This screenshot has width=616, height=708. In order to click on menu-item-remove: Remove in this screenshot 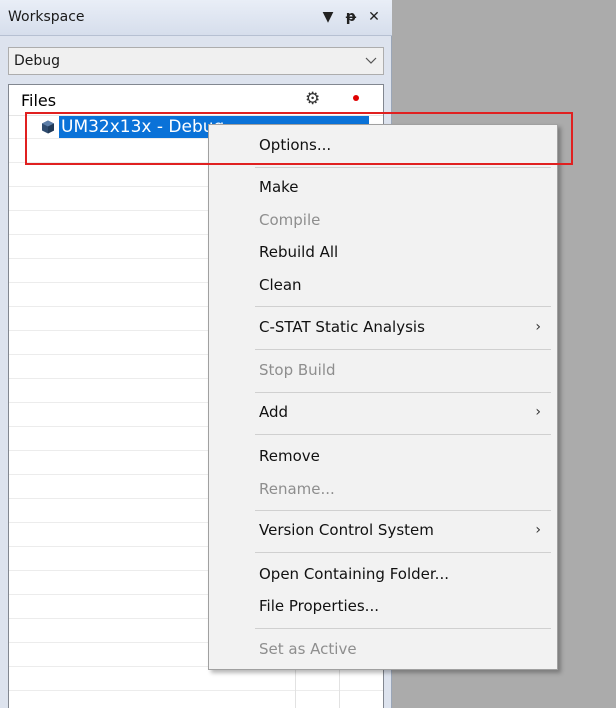, I will do `click(383, 456)`.